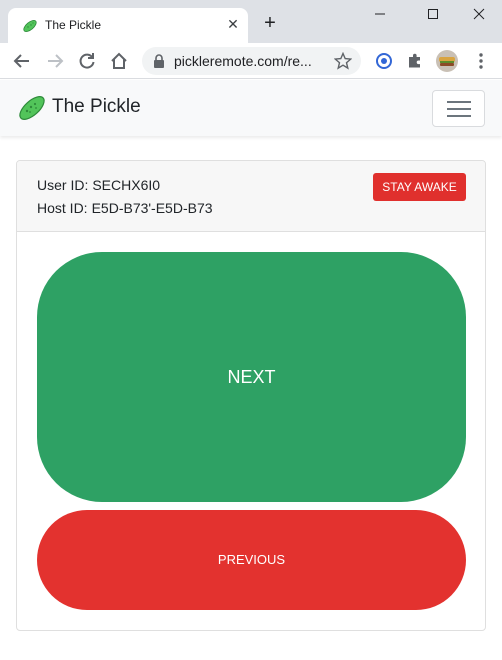  Describe the element at coordinates (384, 61) in the screenshot. I see `extension-icon` at that location.